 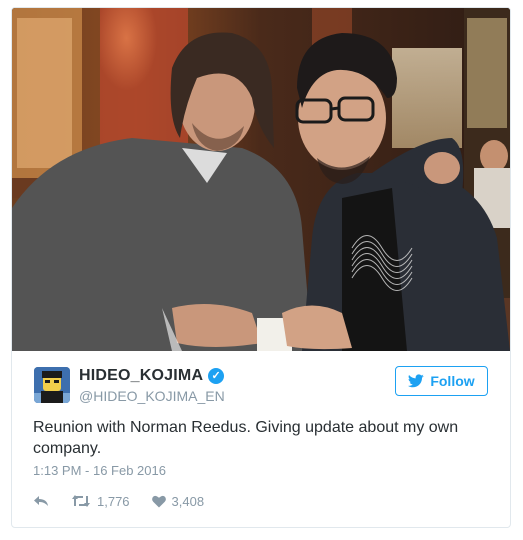 I want to click on reply-button, so click(x=41, y=501).